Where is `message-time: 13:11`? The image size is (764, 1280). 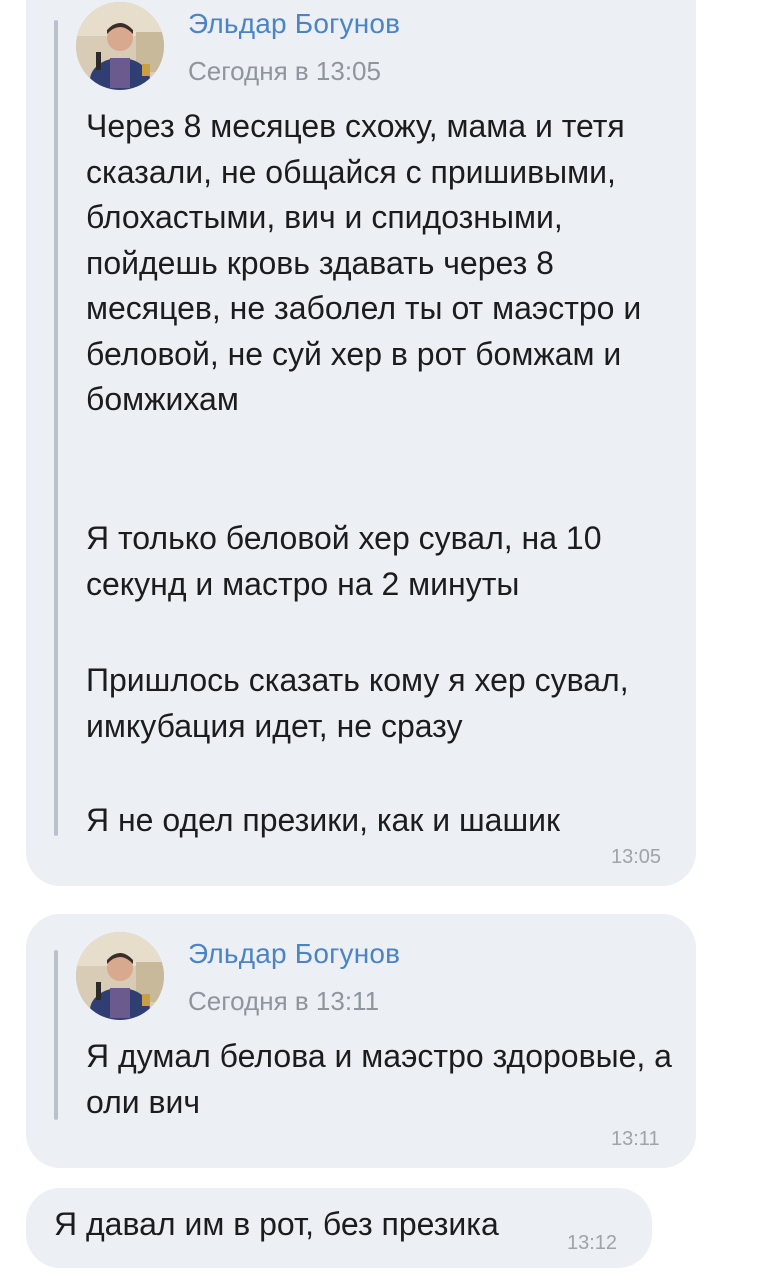
message-time: 13:11 is located at coordinates (635, 1139).